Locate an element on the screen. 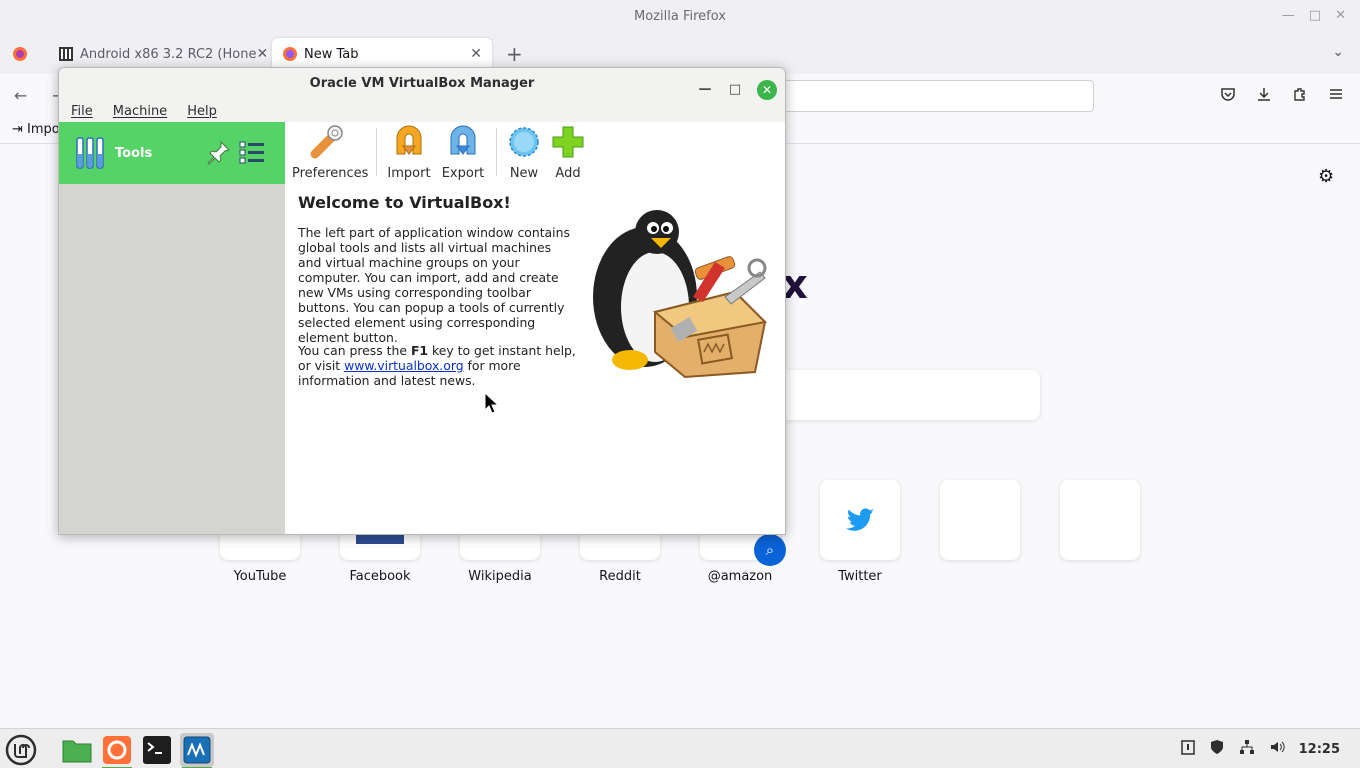  twitter-icon is located at coordinates (860, 519).